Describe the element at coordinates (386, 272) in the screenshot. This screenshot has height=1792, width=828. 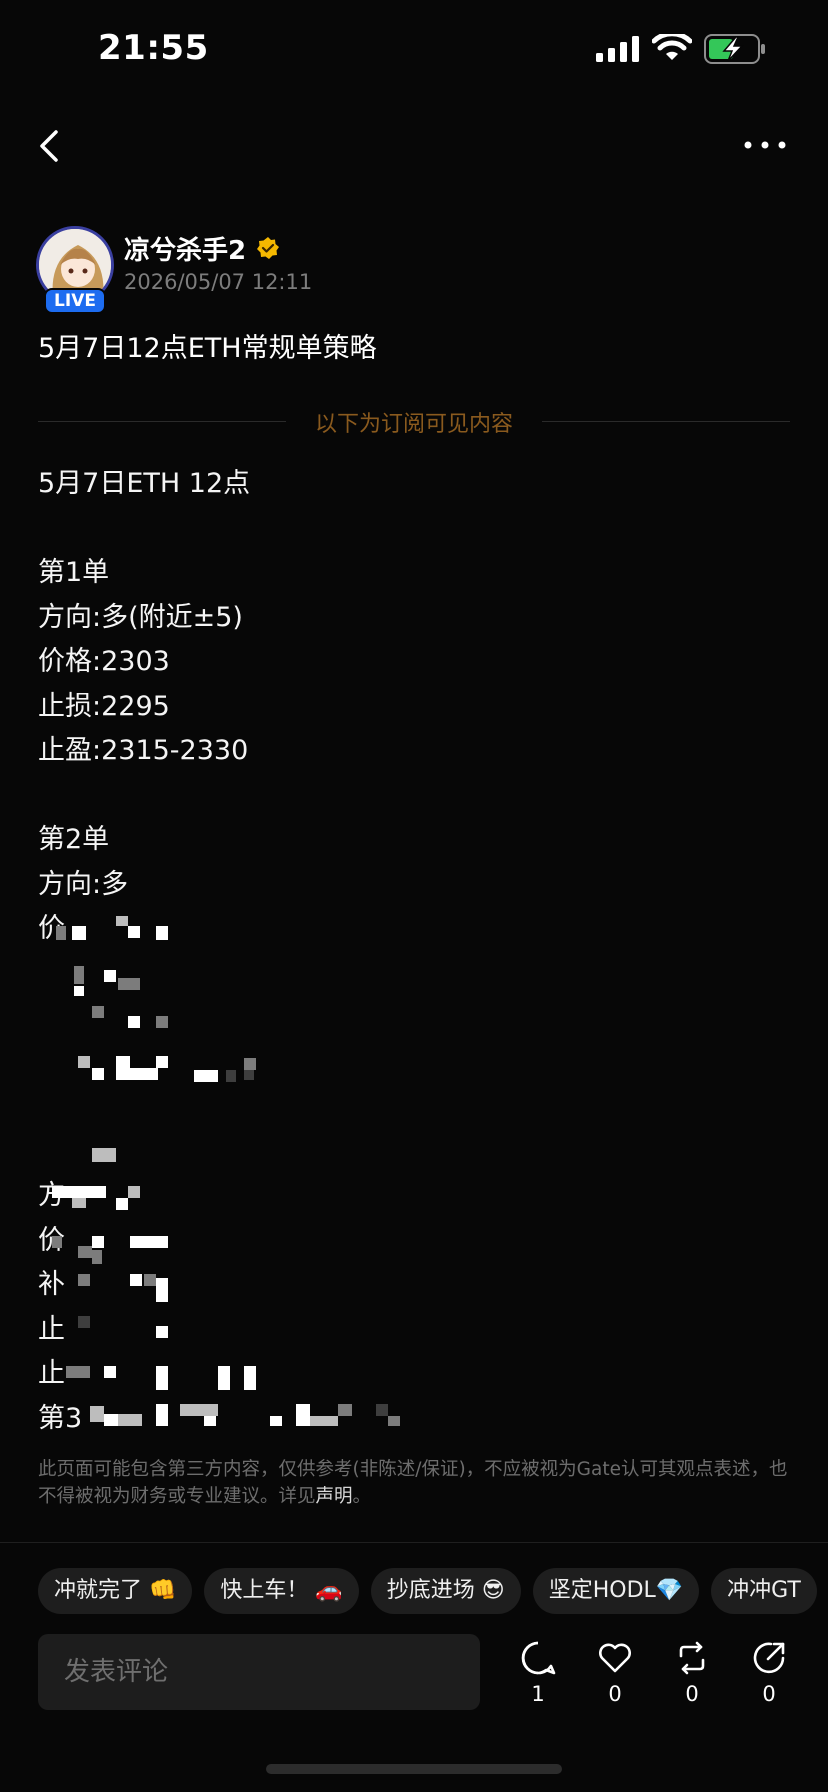
I see `author-header: LIVE 凉兮杀手2 2026/05/07 12:11` at that location.